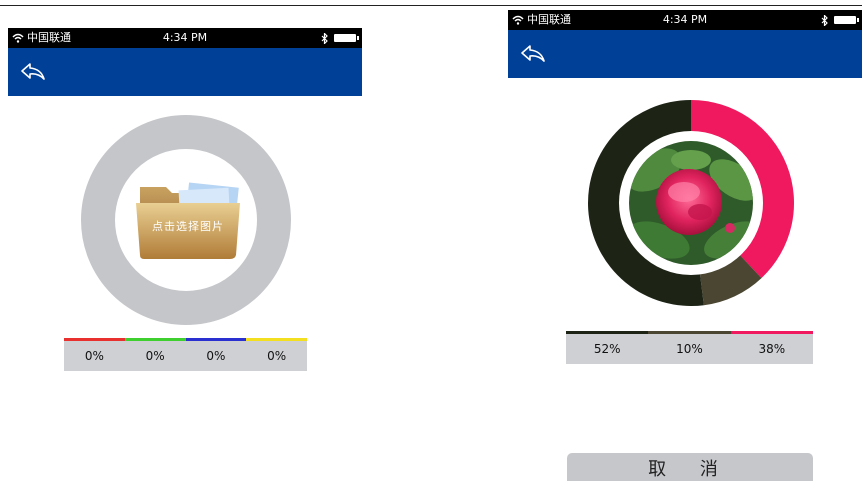 The image size is (862, 481). I want to click on percent-olive: 10%, so click(689, 349).